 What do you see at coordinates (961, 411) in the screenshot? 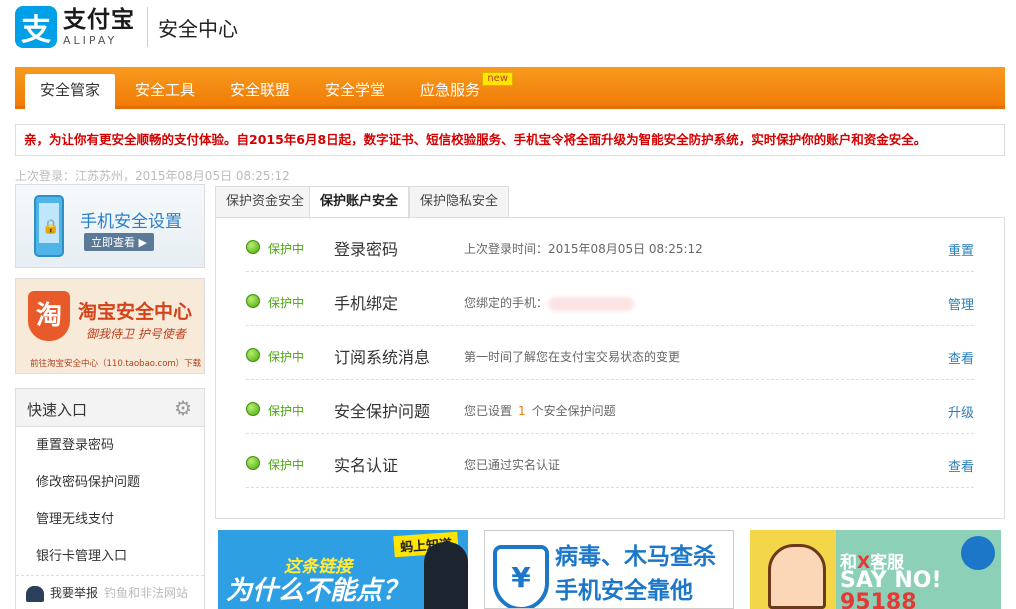
I see `upgrade-question-link: 升级` at bounding box center [961, 411].